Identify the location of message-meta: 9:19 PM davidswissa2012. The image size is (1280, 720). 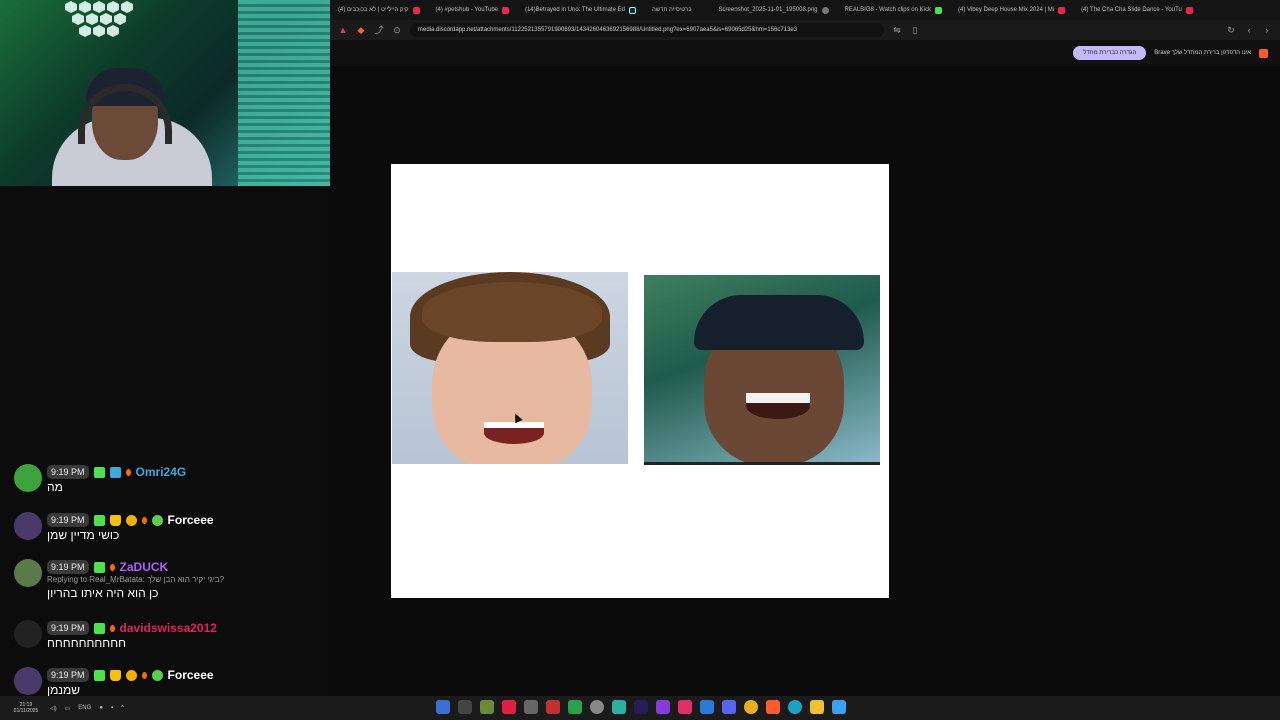
(132, 628).